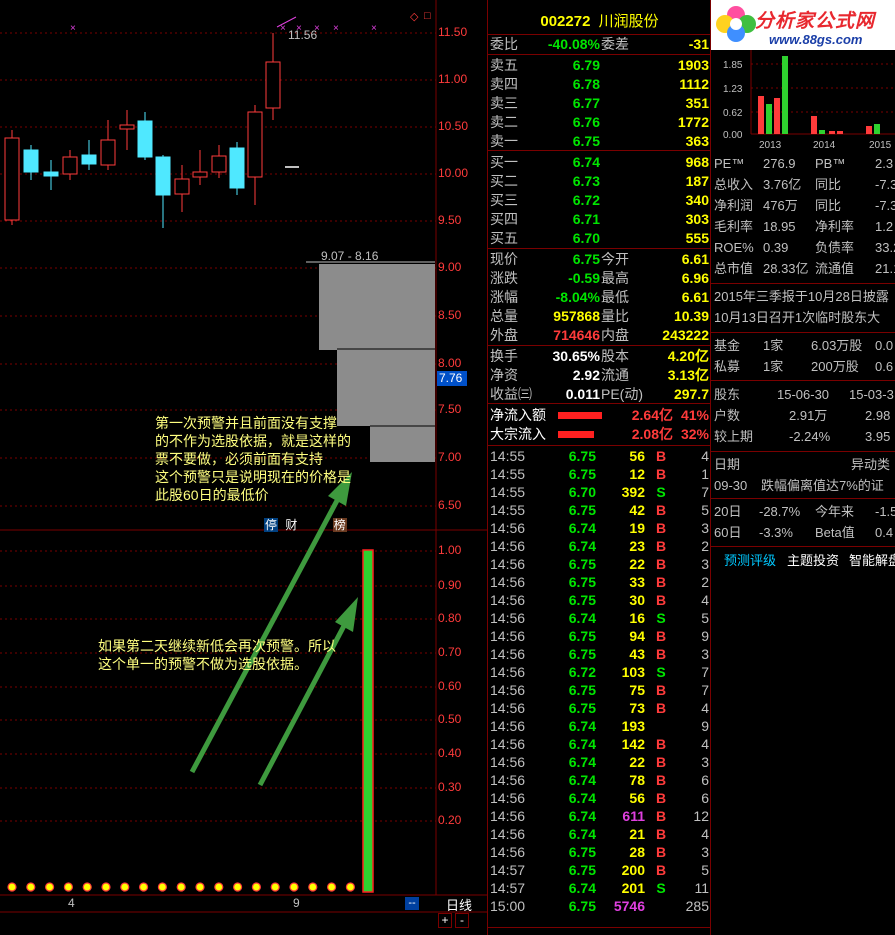 The image size is (895, 935). What do you see at coordinates (599, 200) in the screenshot?
I see `bid-level-3: 买三 6.72 340` at bounding box center [599, 200].